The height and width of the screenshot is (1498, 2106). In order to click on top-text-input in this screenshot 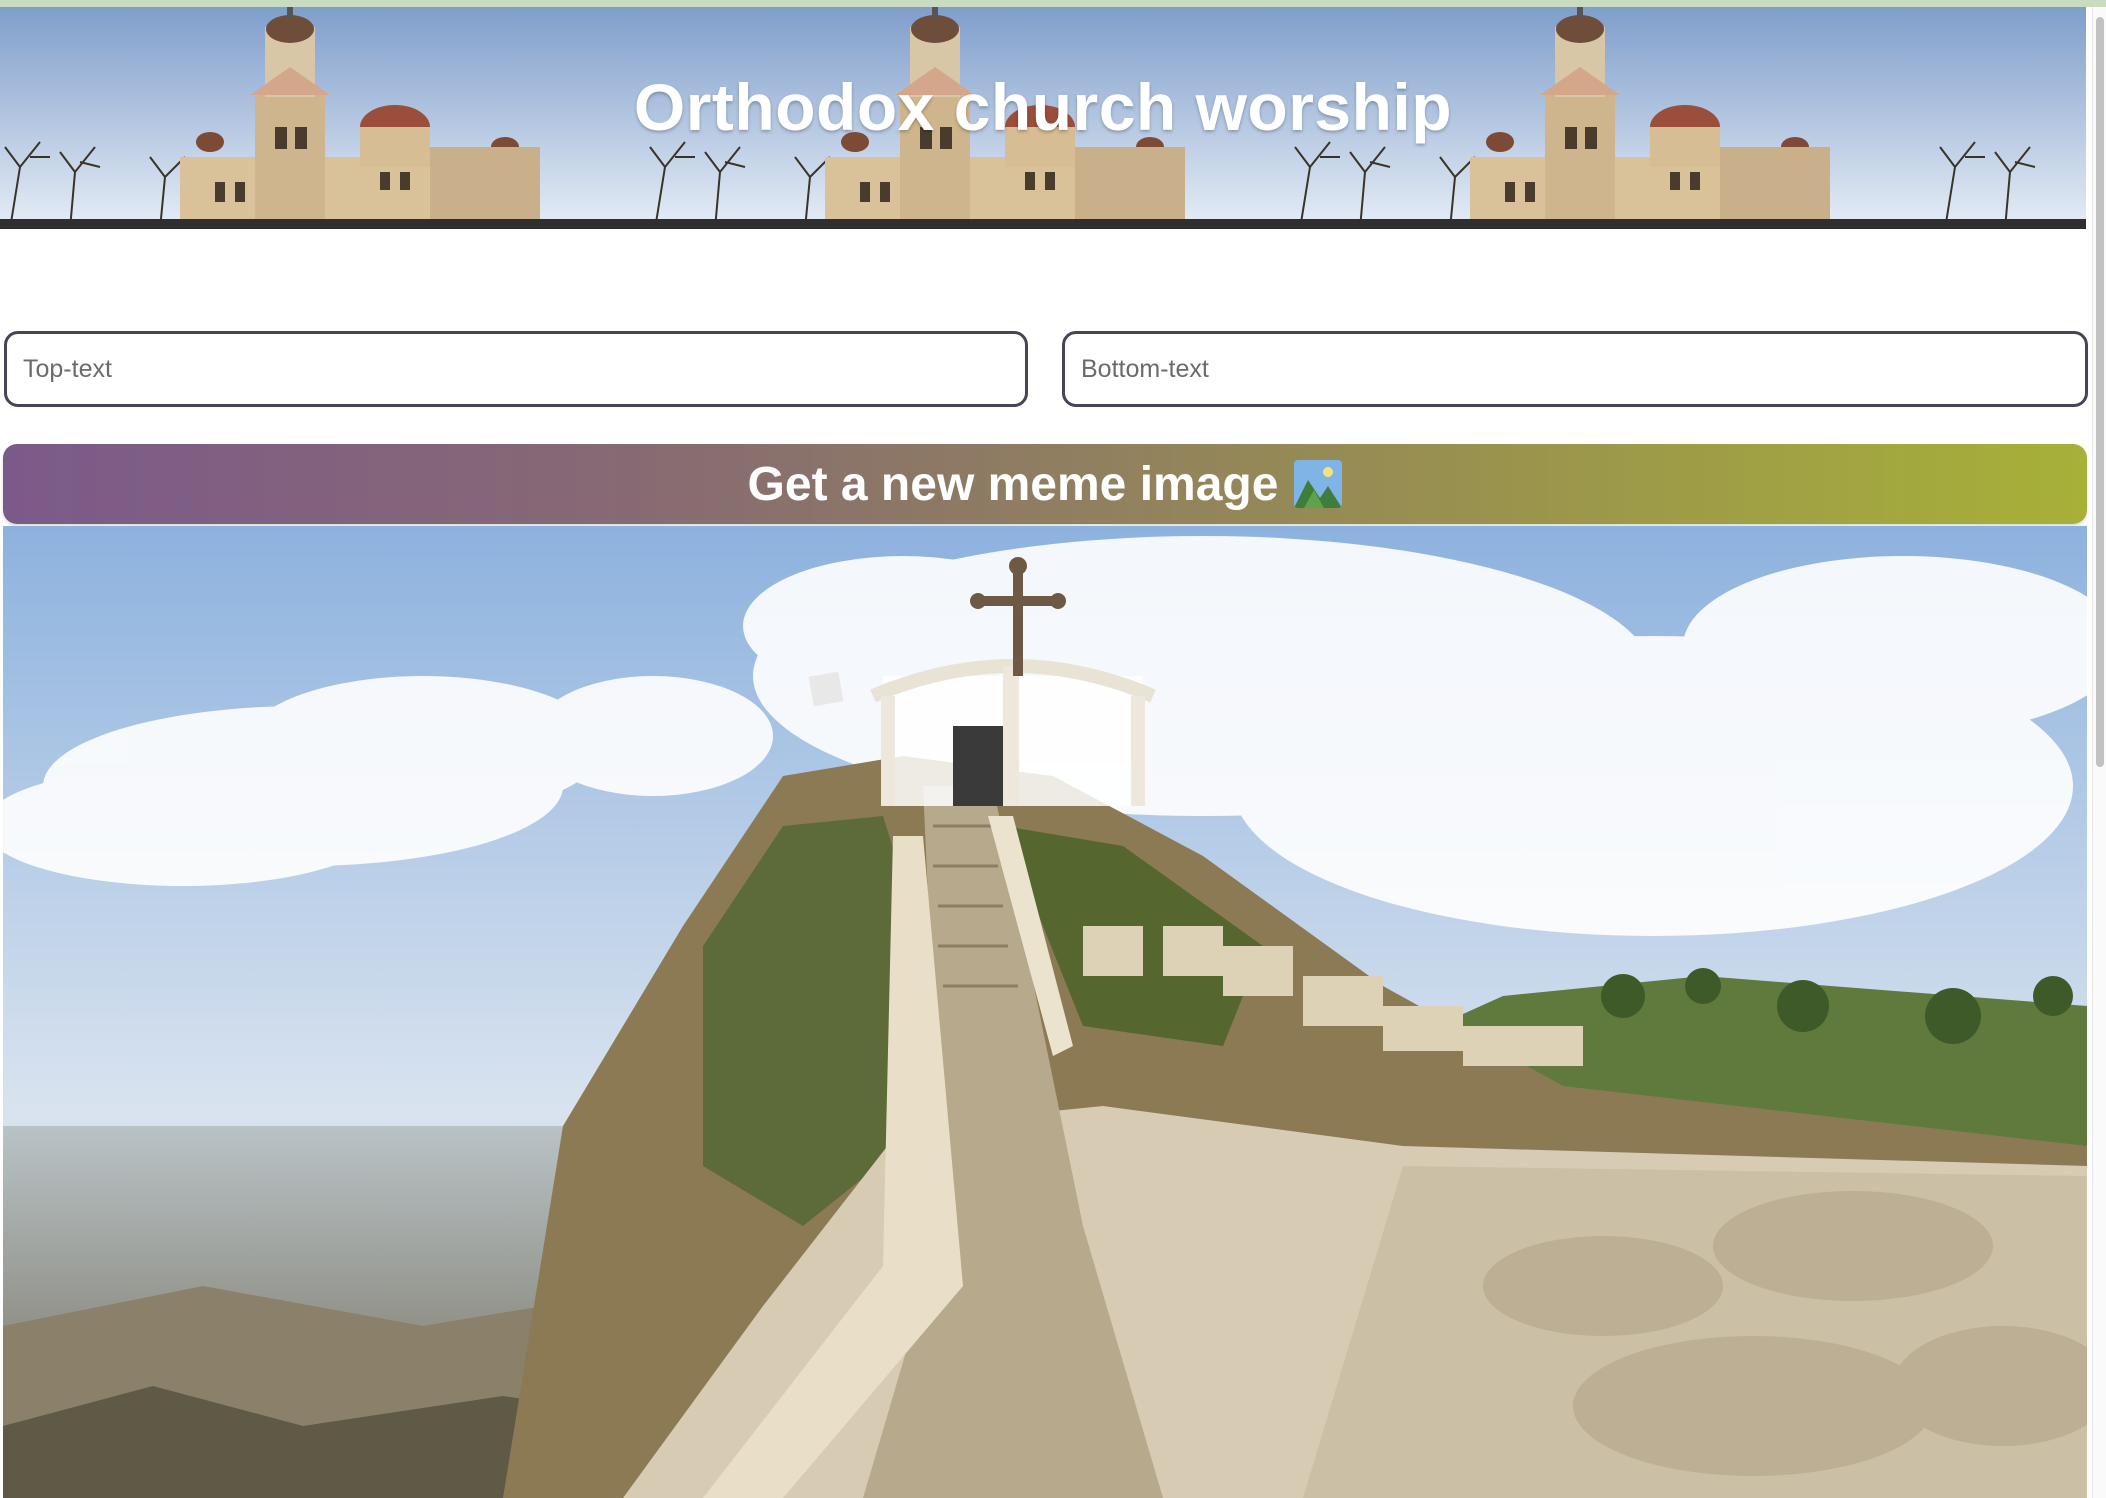, I will do `click(516, 369)`.